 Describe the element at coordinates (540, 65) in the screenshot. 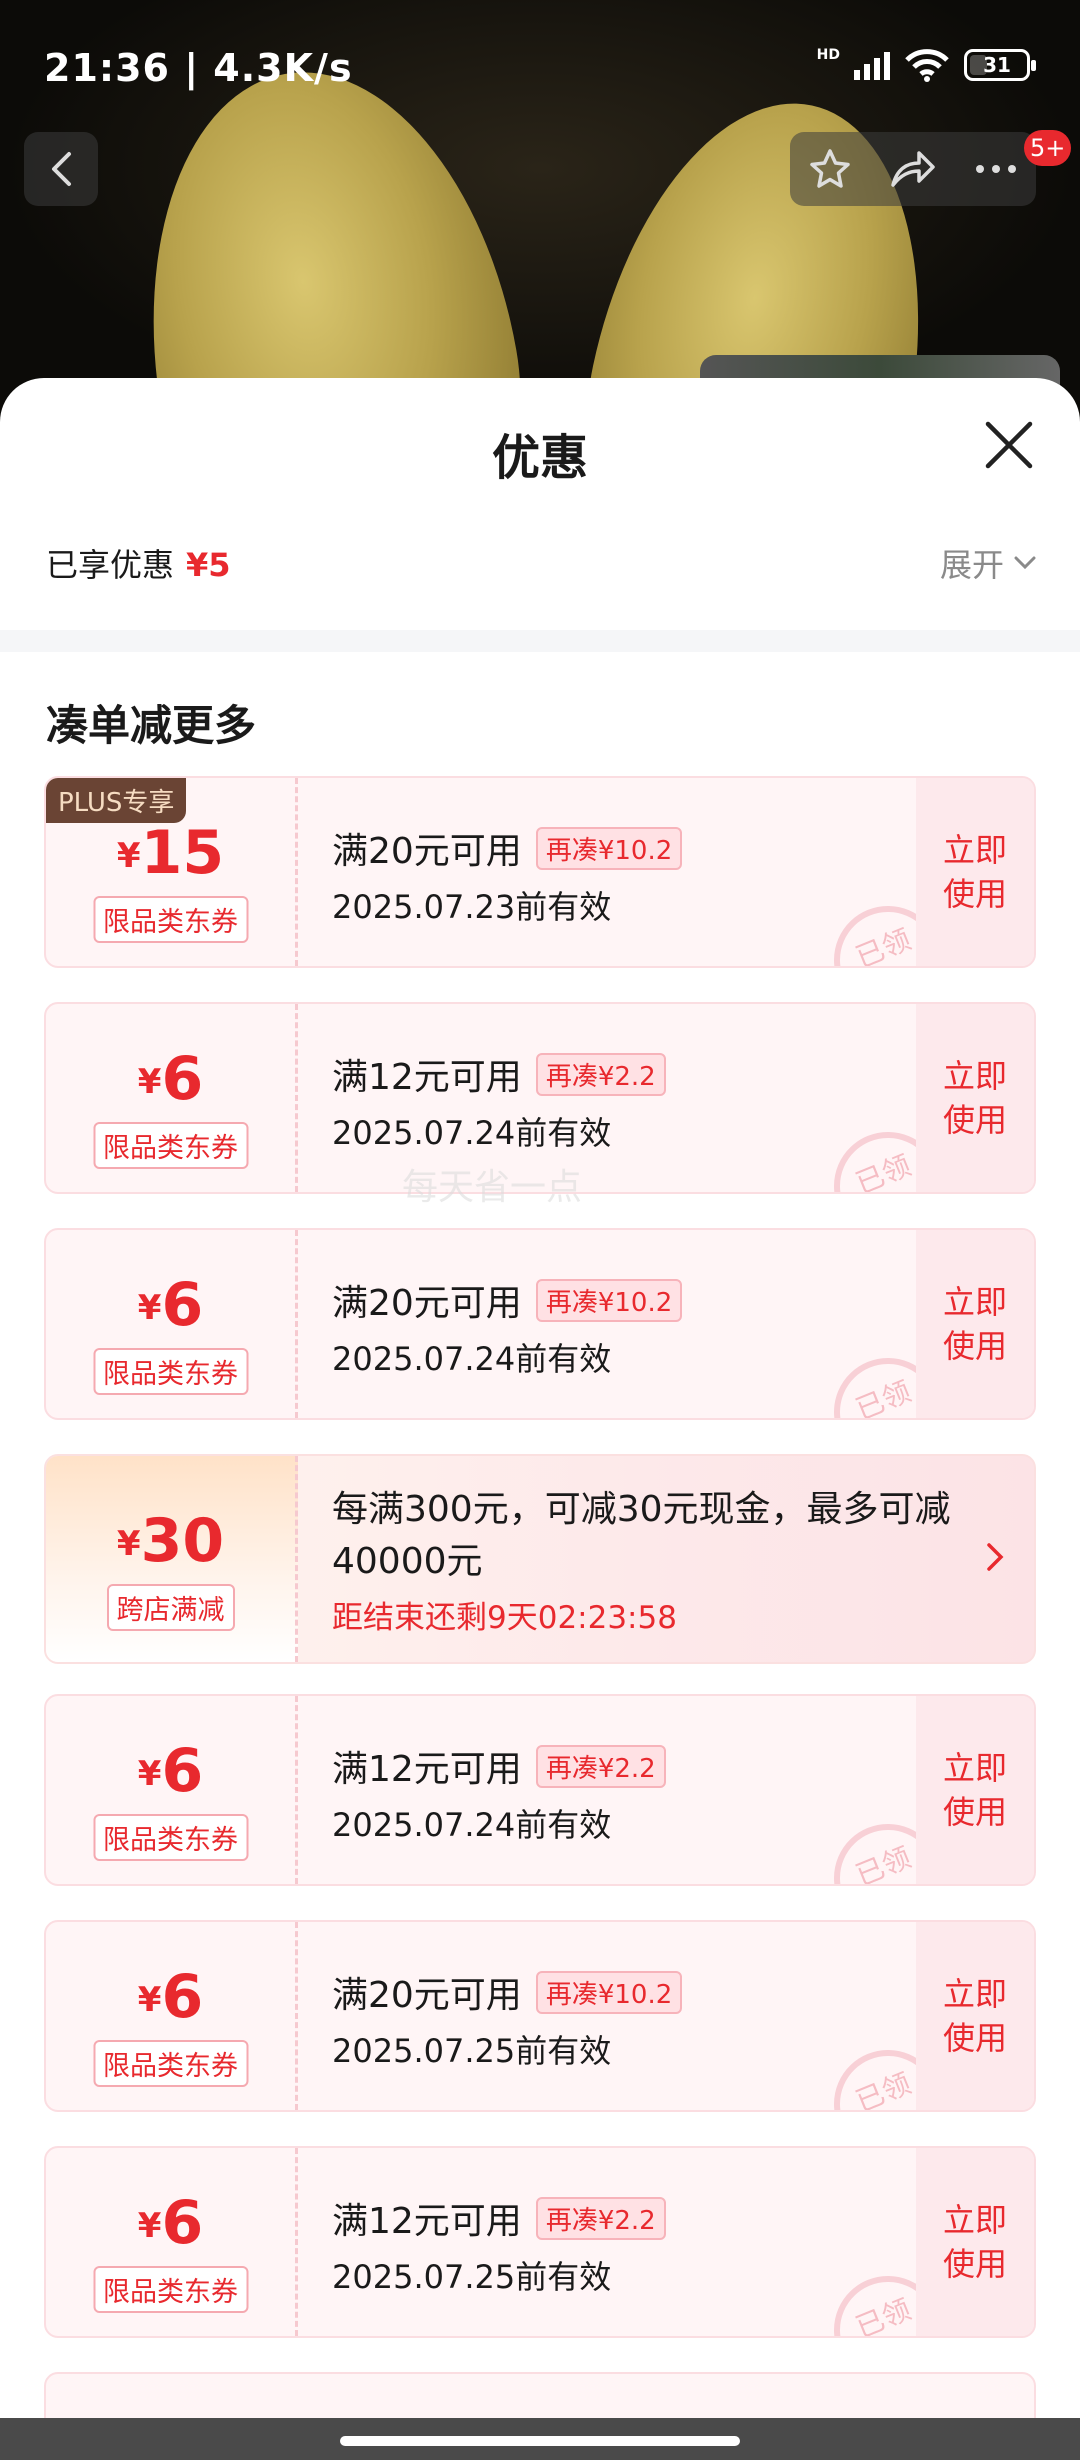

I see `status-bar: 21:36 | 4.3K/s HD 31` at that location.